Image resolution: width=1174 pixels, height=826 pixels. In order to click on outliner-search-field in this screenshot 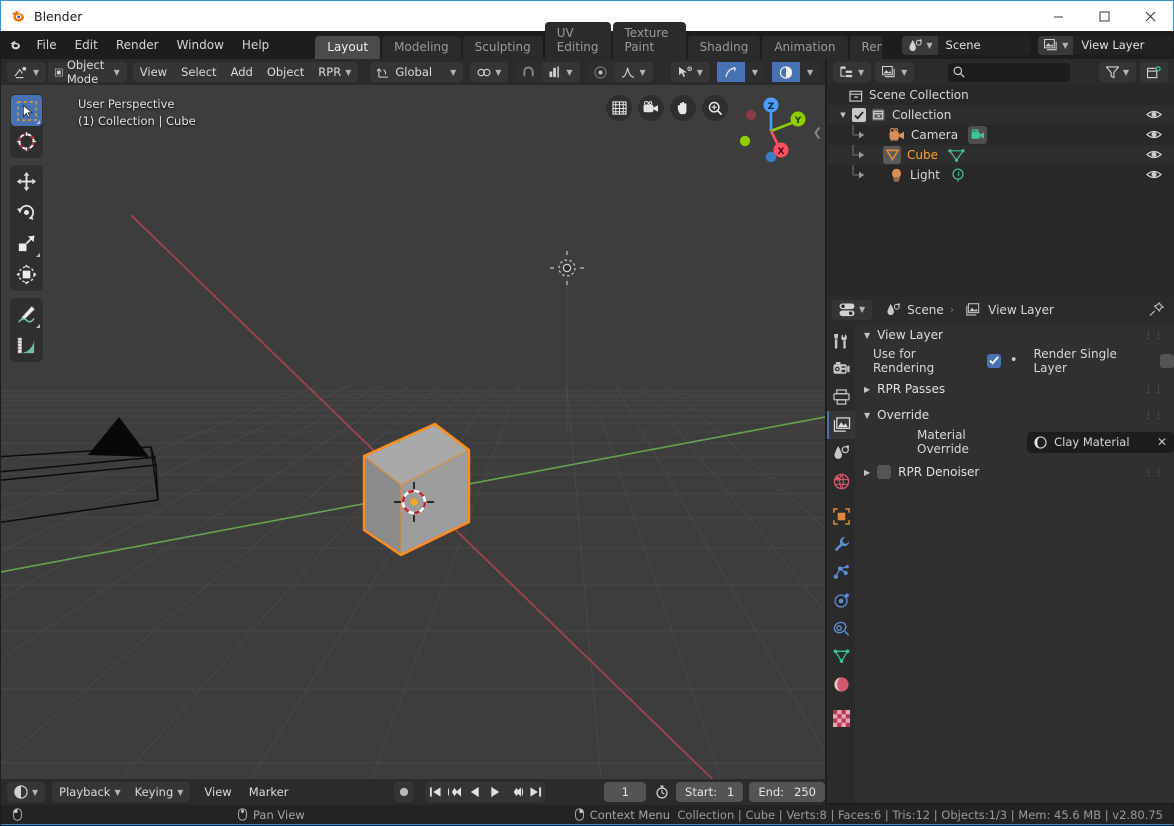, I will do `click(1017, 72)`.